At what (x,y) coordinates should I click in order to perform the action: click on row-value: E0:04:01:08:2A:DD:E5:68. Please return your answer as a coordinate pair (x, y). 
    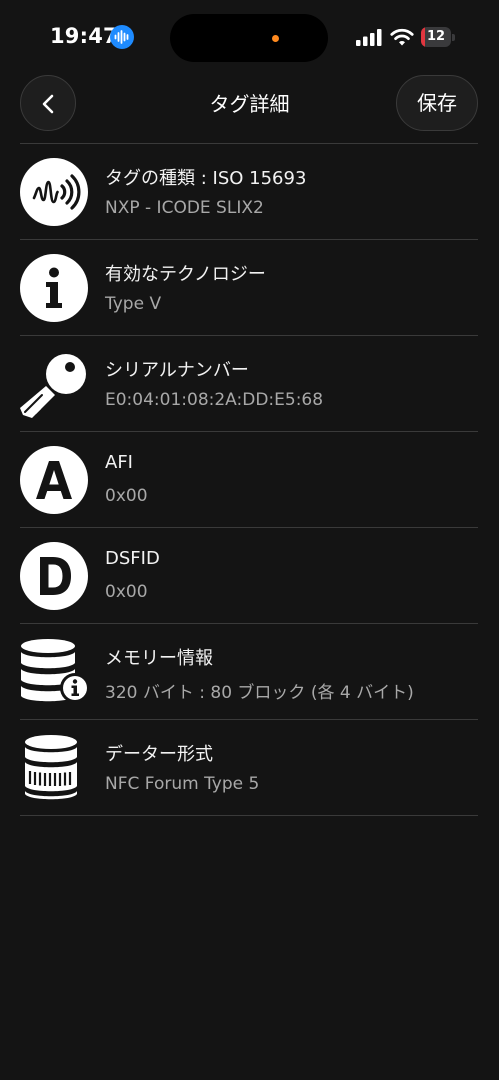
    Looking at the image, I should click on (214, 400).